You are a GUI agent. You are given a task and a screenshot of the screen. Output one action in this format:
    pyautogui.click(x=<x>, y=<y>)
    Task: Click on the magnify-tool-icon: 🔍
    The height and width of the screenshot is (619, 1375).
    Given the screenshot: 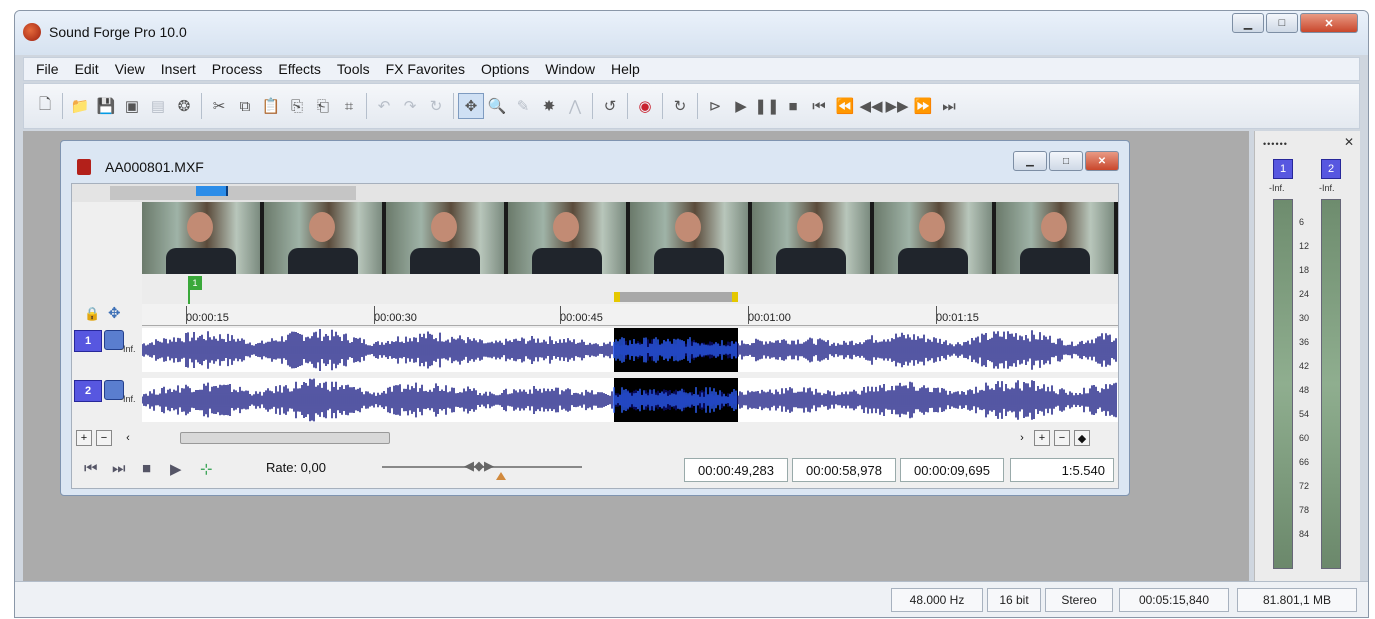 What is the action you would take?
    pyautogui.click(x=497, y=106)
    